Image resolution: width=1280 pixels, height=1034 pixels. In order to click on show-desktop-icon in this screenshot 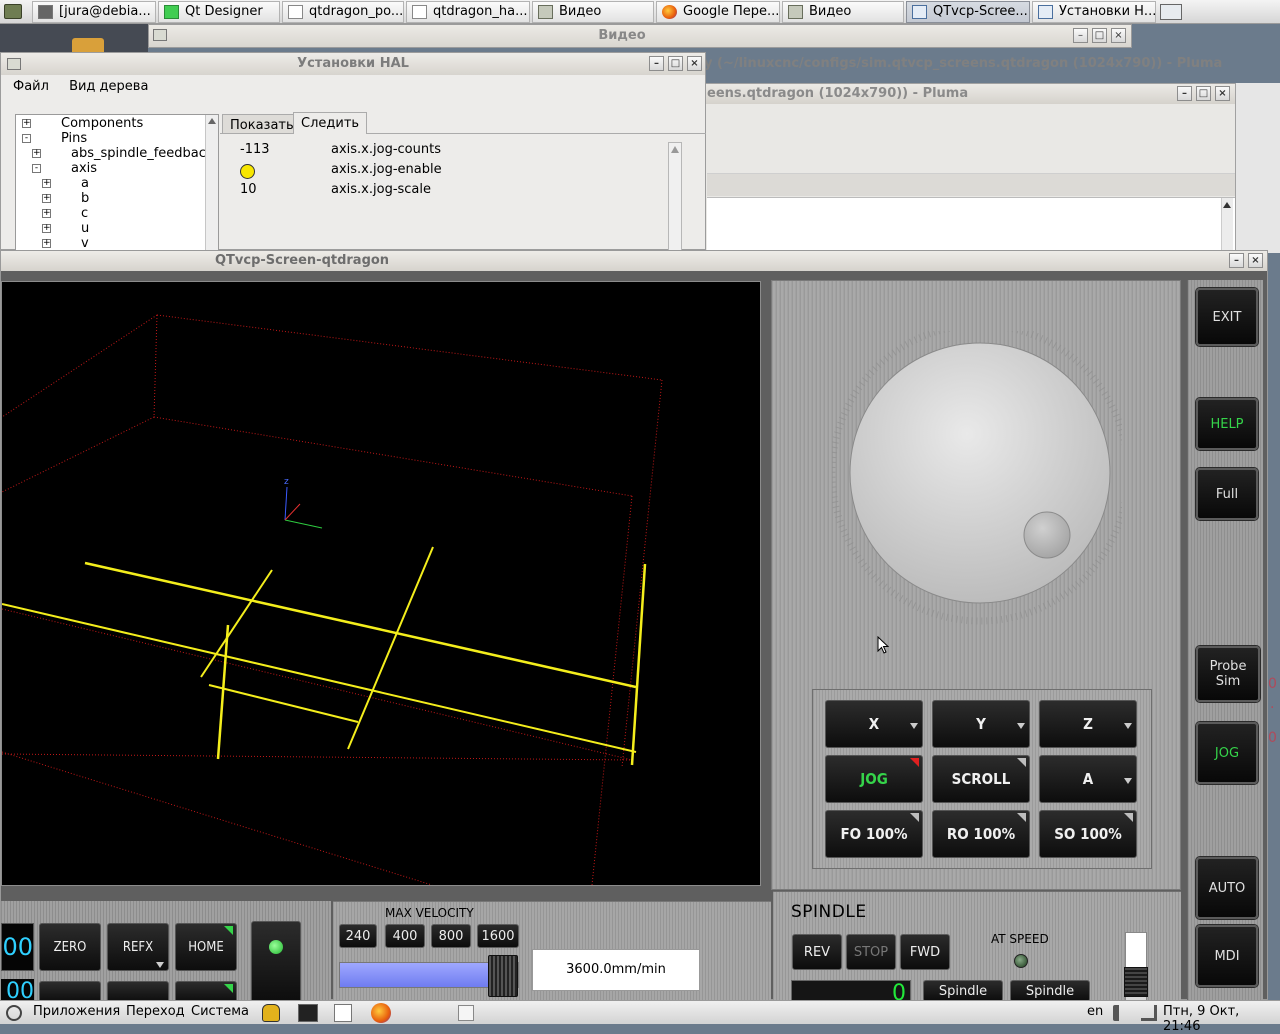, I will do `click(1171, 12)`.